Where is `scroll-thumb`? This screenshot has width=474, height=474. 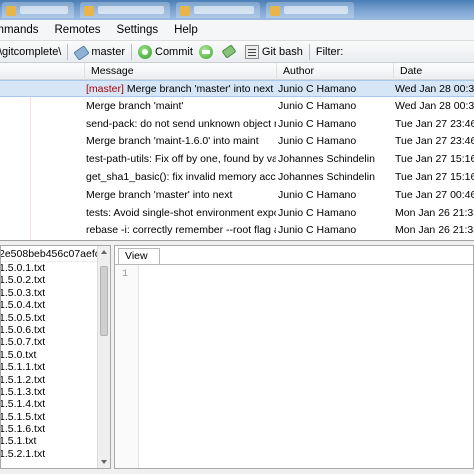 scroll-thumb is located at coordinates (104, 301).